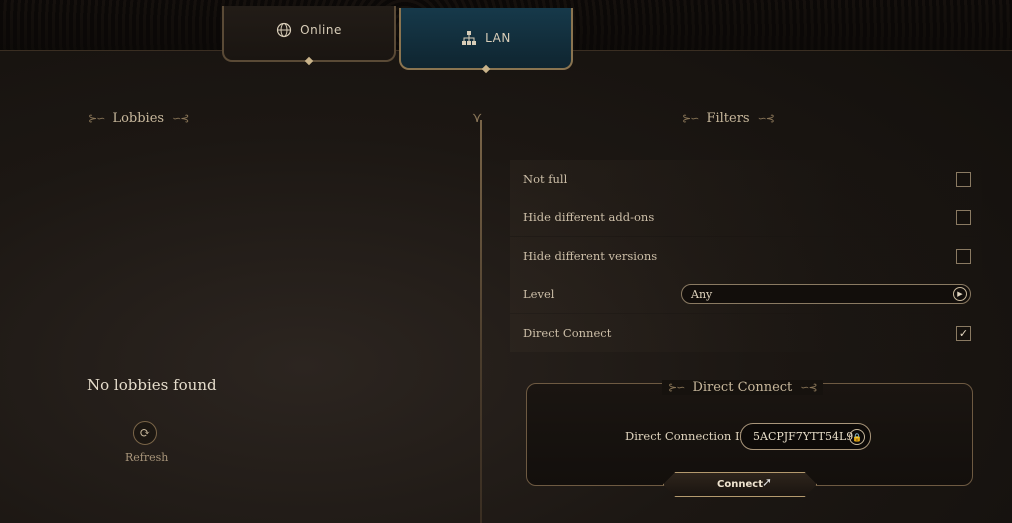 This screenshot has width=1012, height=523. I want to click on lock-icon: 🔒, so click(857, 437).